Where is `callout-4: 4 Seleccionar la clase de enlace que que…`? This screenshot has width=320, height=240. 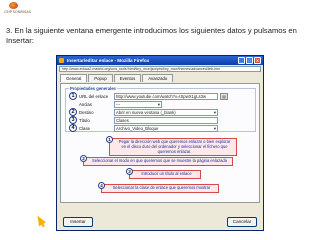 callout-4: 4 Seleccionar la clase de enlace que que… is located at coordinates (158, 187).